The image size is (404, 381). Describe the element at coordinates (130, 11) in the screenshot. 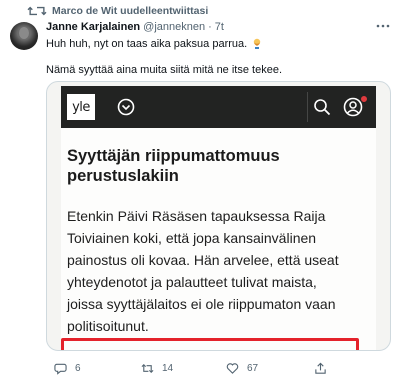

I see `retweet-label: Marco de Wit uudelleentwiittasi` at that location.